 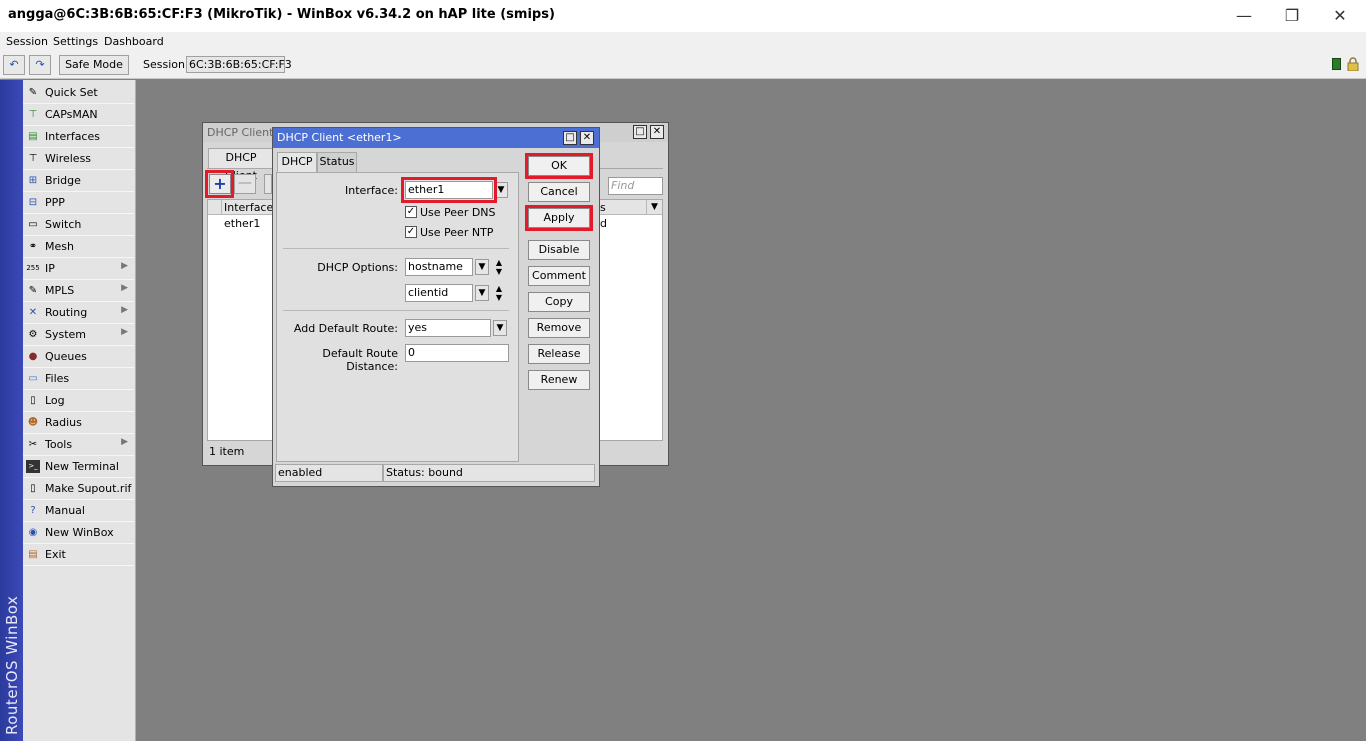 I want to click on sidebar-item-label: Log, so click(x=55, y=400).